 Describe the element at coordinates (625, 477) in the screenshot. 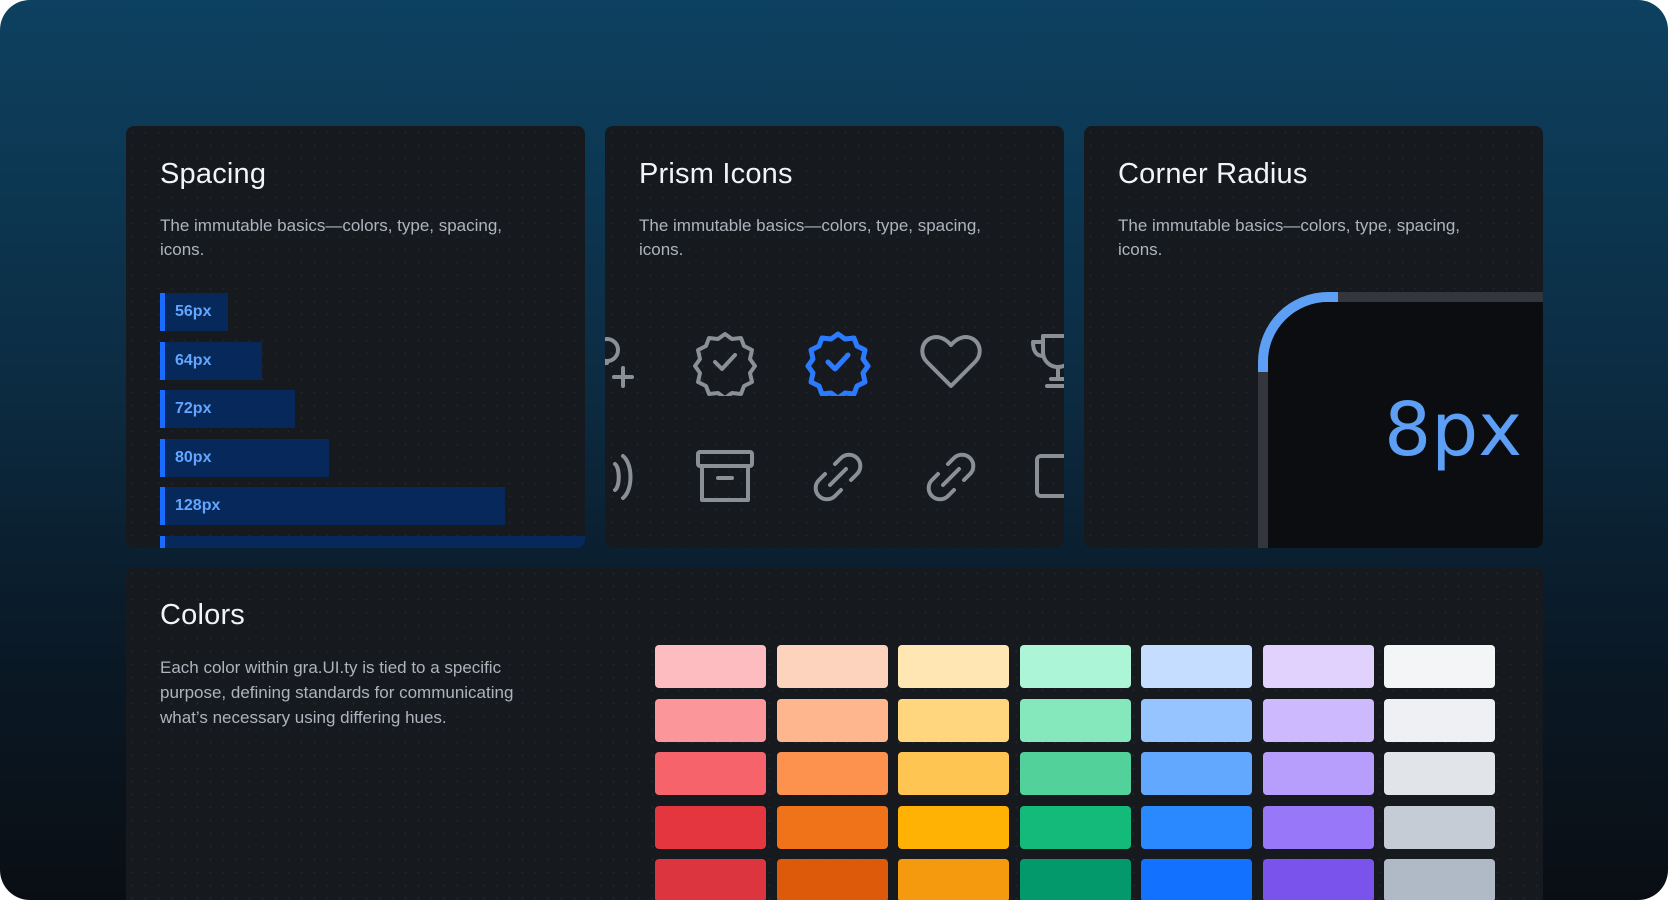

I see `sound-icon` at that location.